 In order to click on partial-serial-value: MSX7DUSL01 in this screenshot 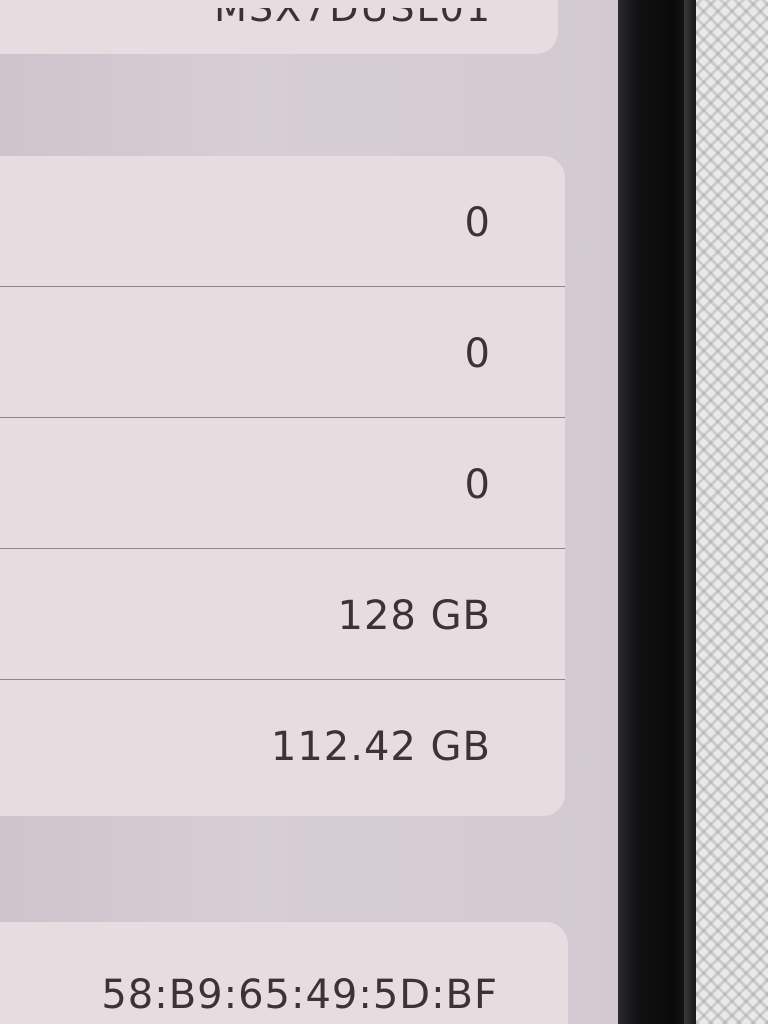, I will do `click(353, 15)`.